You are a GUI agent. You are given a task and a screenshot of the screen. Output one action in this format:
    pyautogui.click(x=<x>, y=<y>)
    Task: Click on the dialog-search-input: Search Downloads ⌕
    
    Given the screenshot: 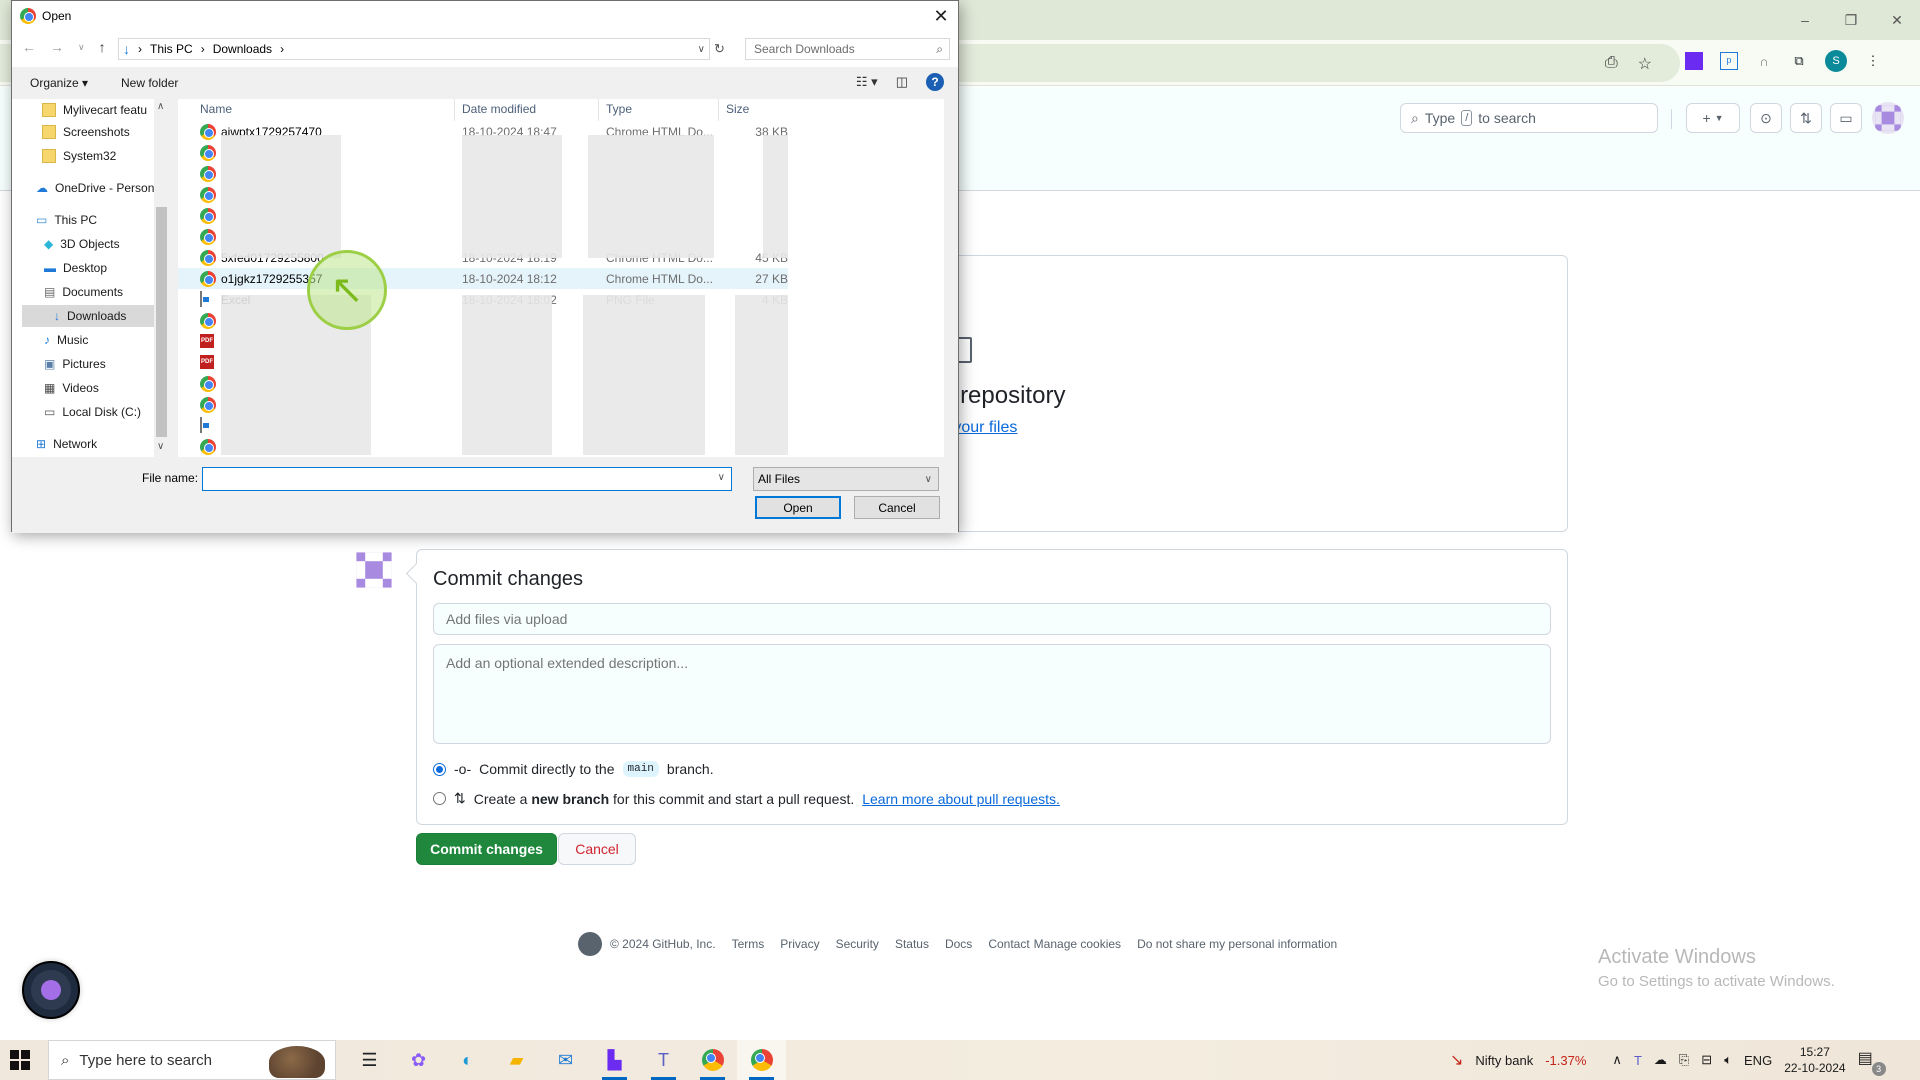 What is the action you would take?
    pyautogui.click(x=847, y=49)
    